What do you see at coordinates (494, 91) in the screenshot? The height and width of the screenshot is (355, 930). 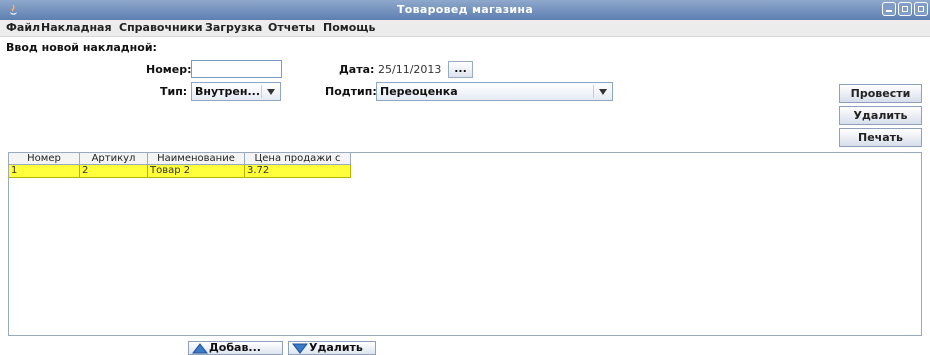 I see `subtype-combobox: Переоценка` at bounding box center [494, 91].